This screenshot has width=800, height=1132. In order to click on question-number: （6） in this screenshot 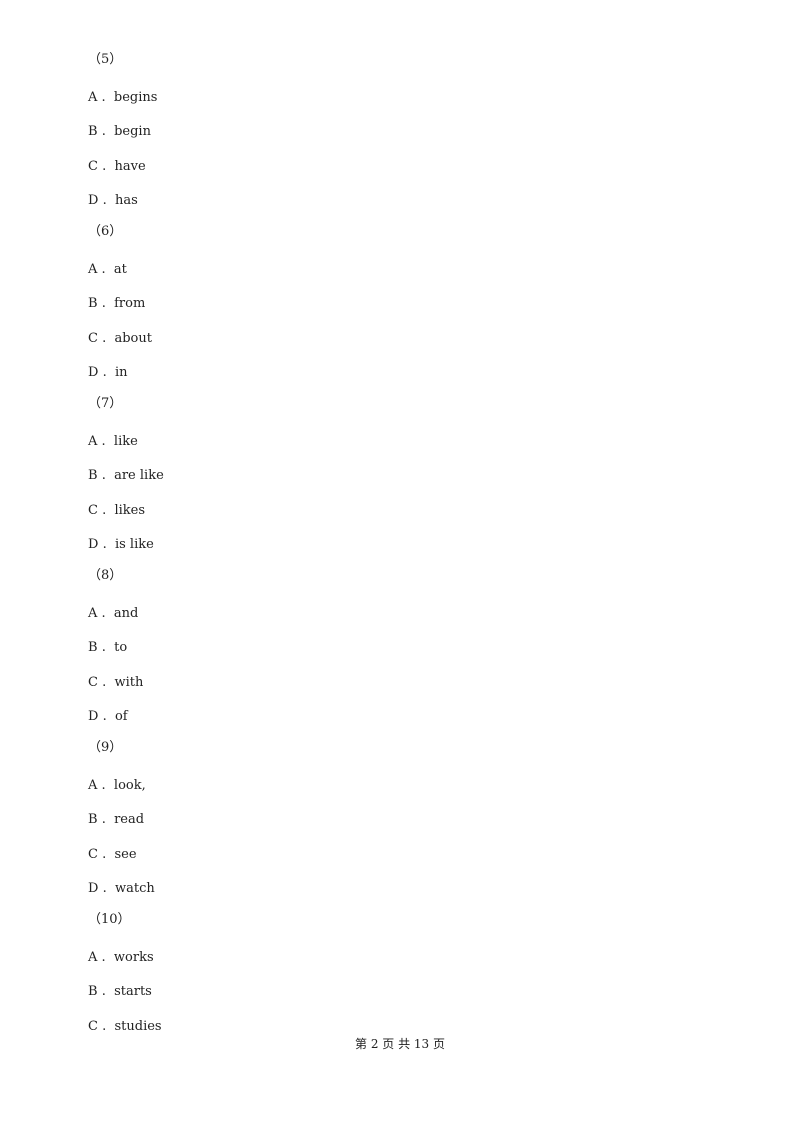, I will do `click(105, 231)`.